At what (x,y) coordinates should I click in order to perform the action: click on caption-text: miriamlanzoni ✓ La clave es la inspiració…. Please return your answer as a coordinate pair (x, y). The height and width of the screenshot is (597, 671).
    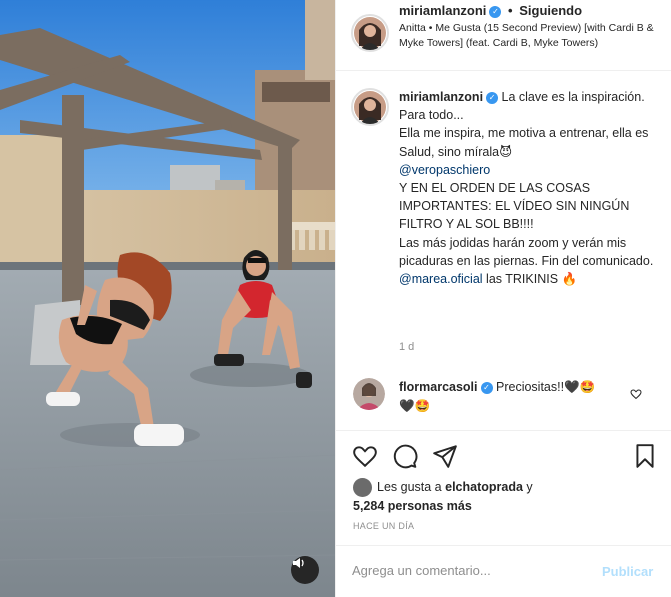
    Looking at the image, I should click on (534, 188).